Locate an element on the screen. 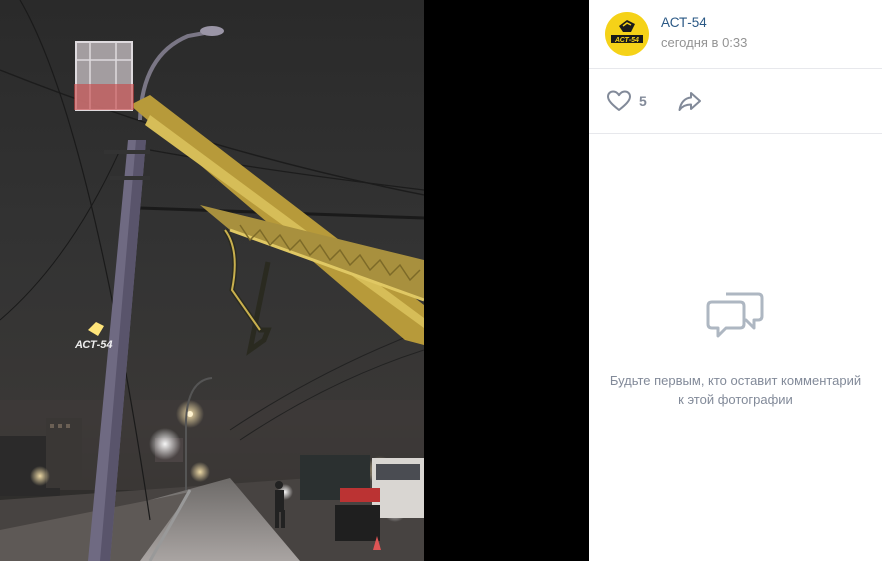 Image resolution: width=882 pixels, height=561 pixels. share-arrow-icon is located at coordinates (689, 101).